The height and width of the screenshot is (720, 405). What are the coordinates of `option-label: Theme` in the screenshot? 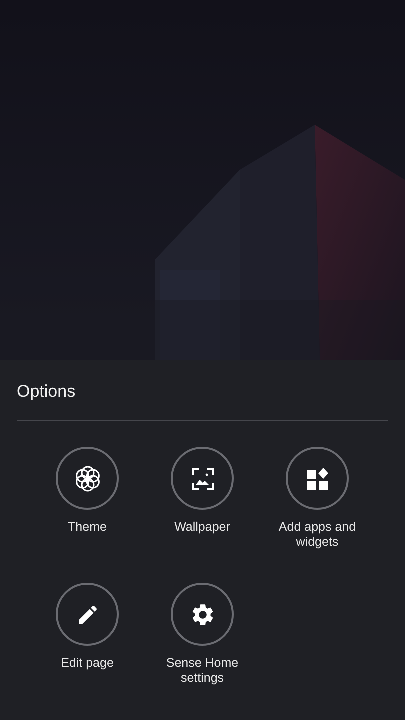 It's located at (87, 527).